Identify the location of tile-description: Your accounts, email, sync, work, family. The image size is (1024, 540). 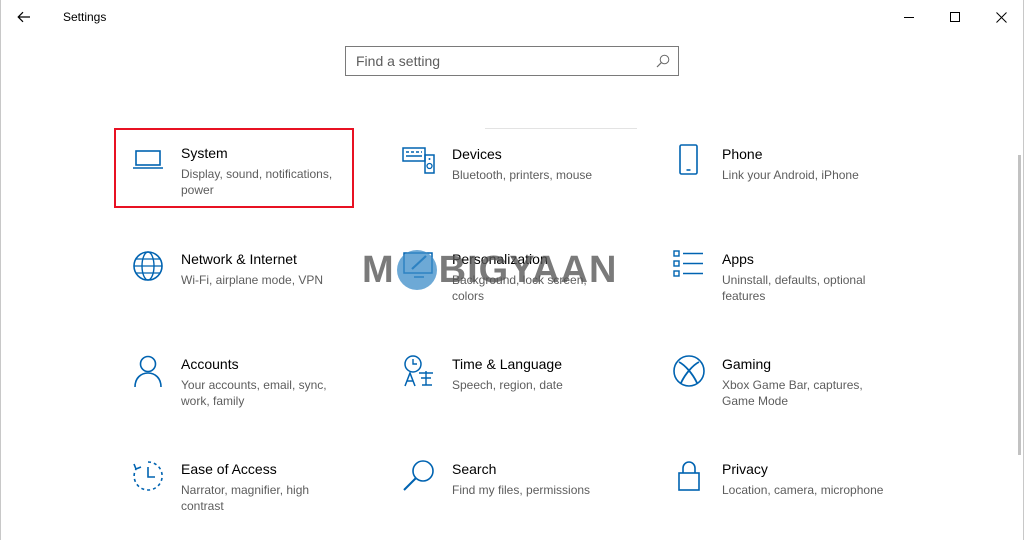
(254, 393).